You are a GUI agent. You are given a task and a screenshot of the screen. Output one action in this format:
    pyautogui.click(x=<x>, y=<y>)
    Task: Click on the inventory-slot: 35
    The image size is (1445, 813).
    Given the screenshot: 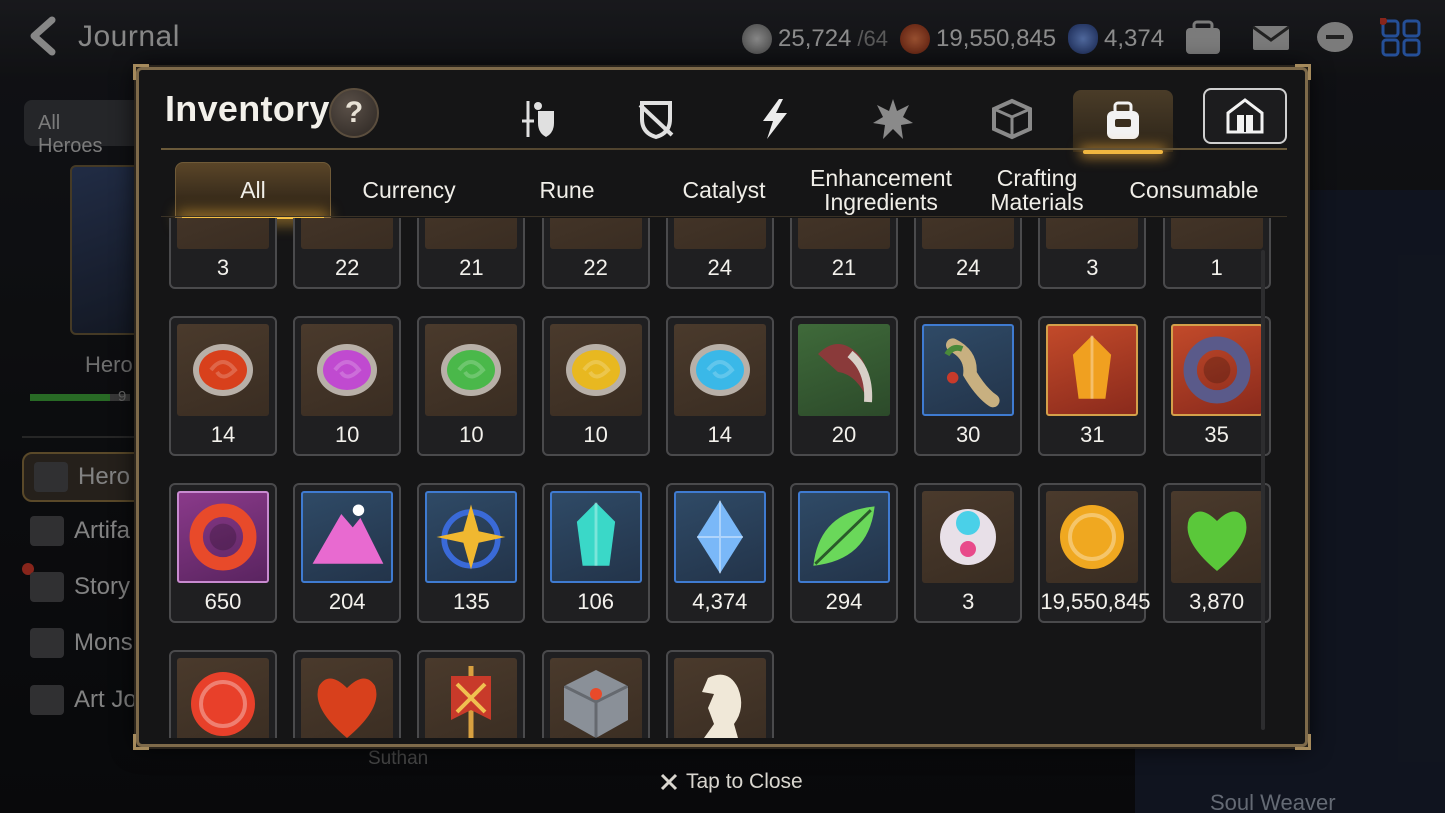 What is the action you would take?
    pyautogui.click(x=1216, y=386)
    